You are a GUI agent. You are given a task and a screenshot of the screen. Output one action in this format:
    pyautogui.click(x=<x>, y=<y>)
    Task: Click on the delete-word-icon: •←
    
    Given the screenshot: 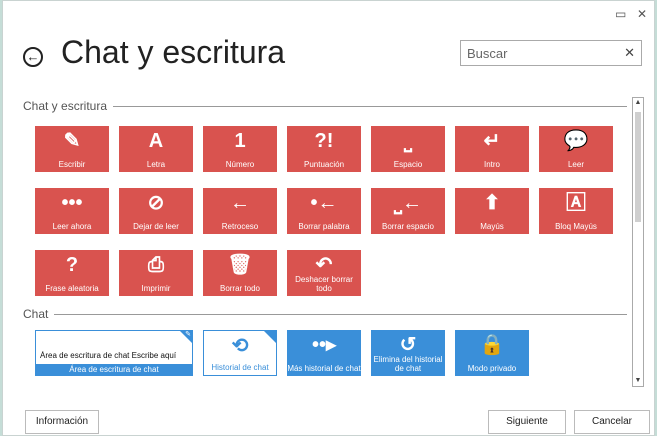 What is the action you would take?
    pyautogui.click(x=324, y=203)
    